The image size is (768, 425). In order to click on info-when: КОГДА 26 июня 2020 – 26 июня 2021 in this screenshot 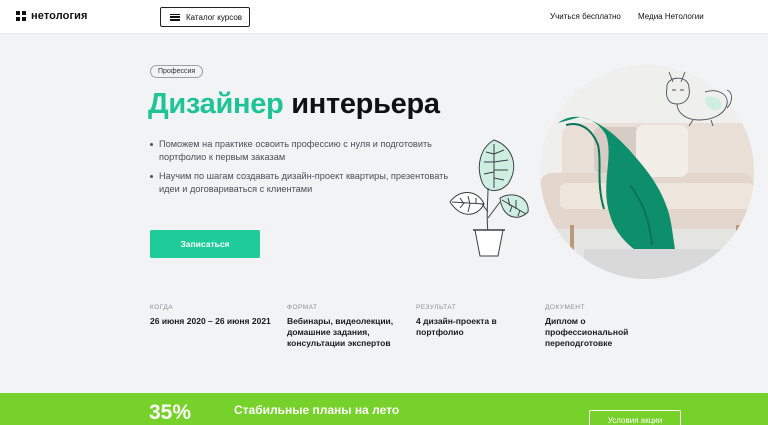, I will do `click(220, 315)`.